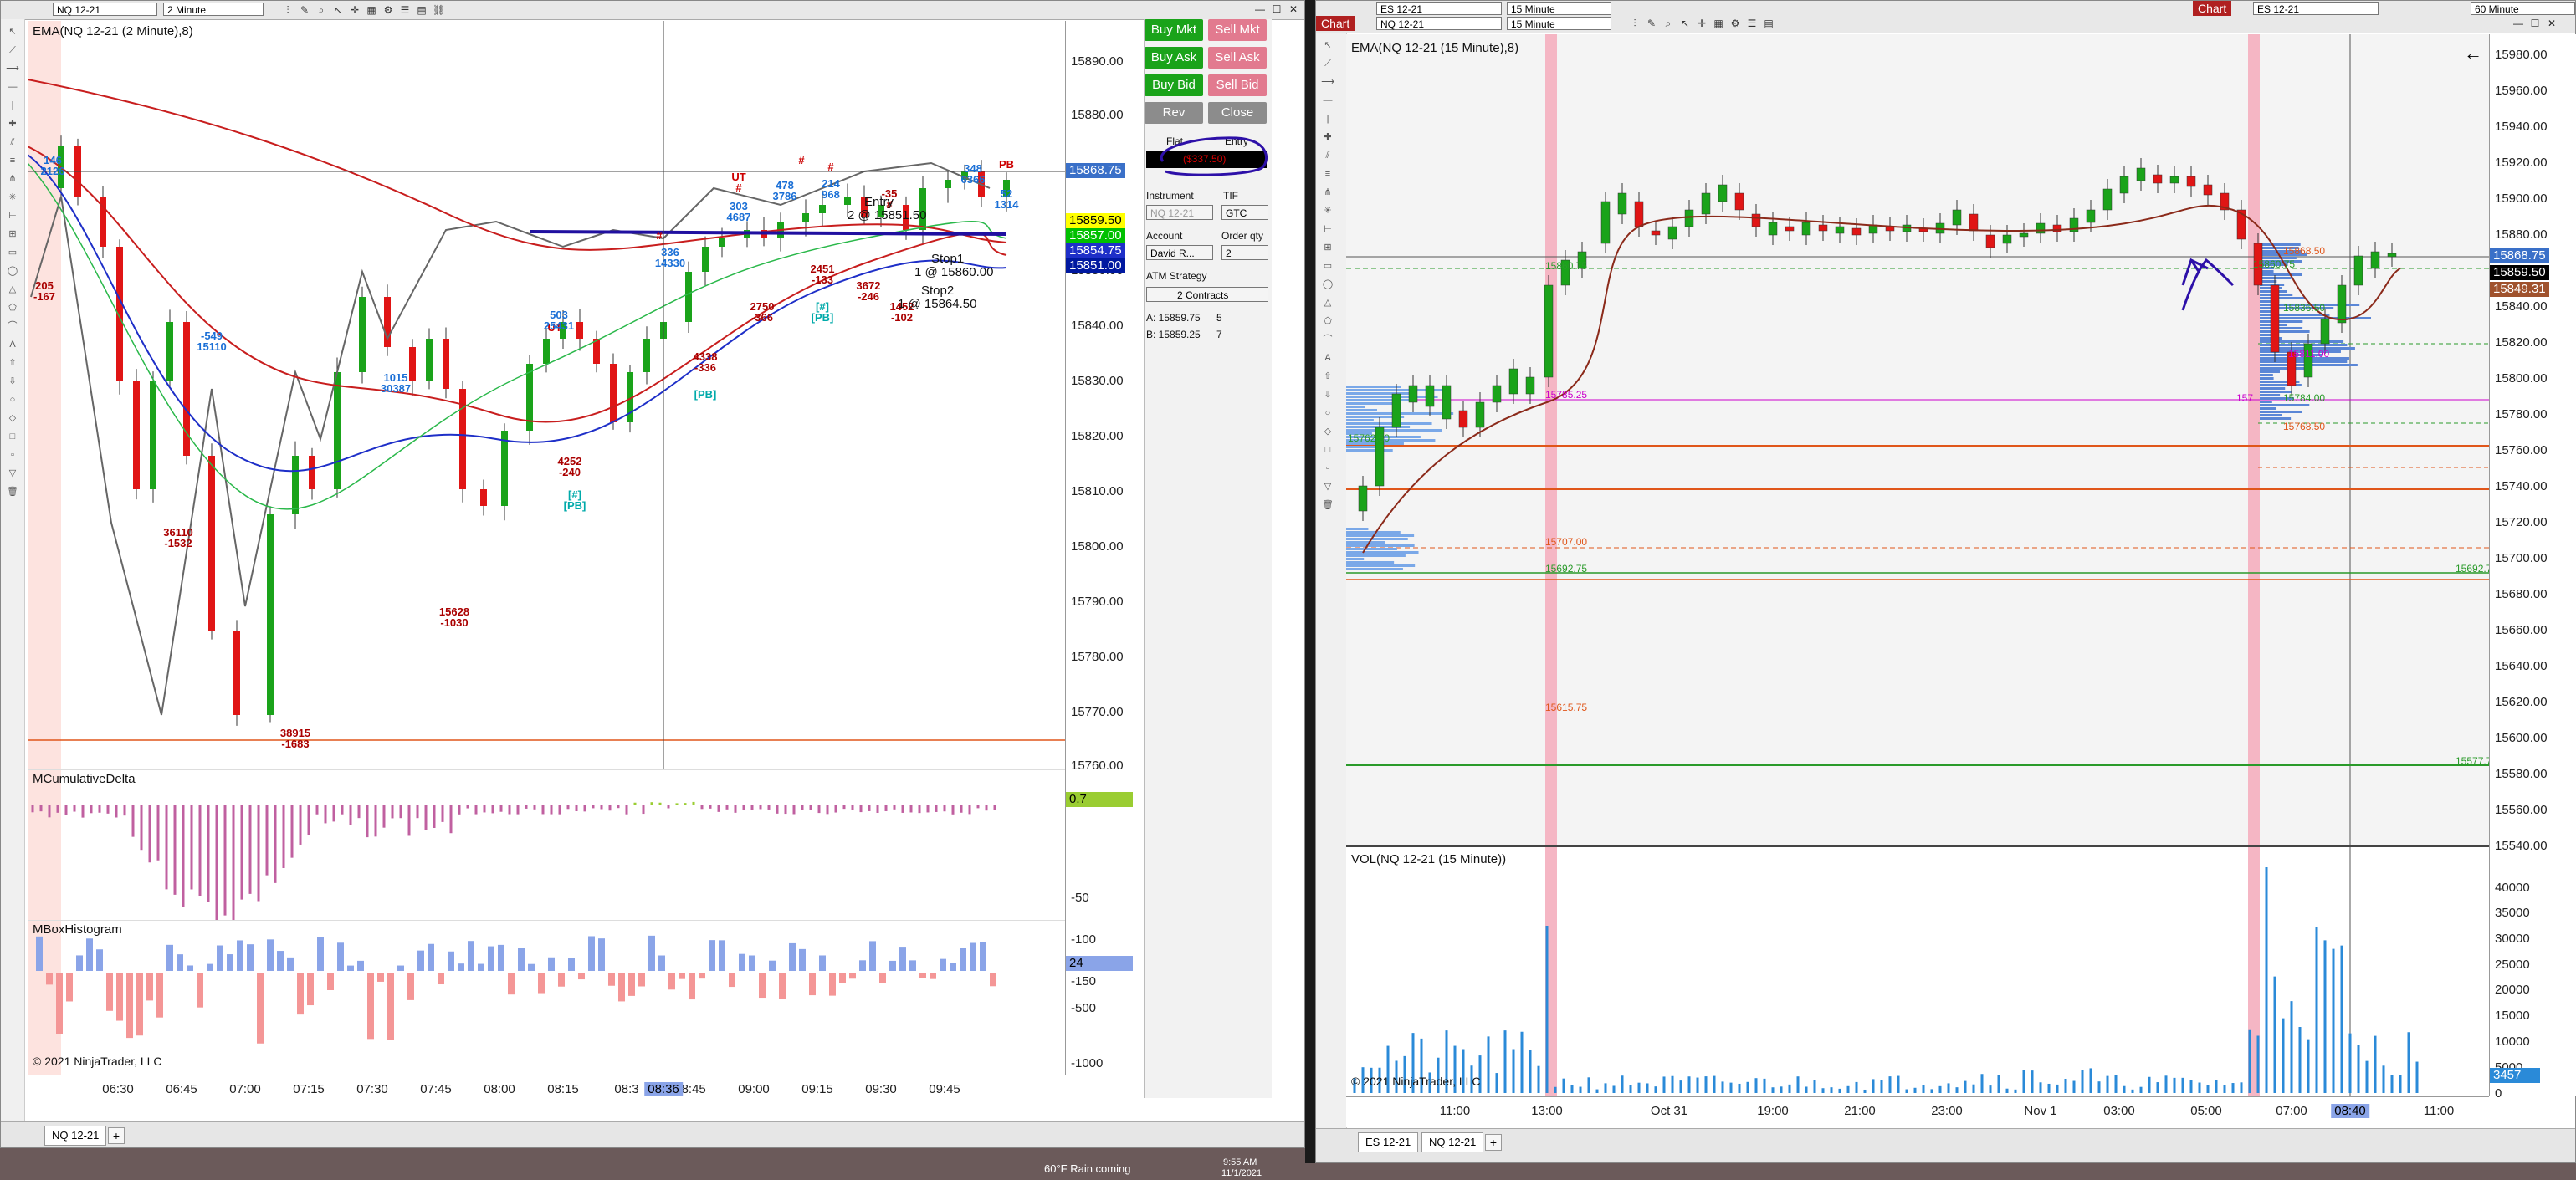  I want to click on pitchfork-tool-icon: ⋔, so click(1328, 192).